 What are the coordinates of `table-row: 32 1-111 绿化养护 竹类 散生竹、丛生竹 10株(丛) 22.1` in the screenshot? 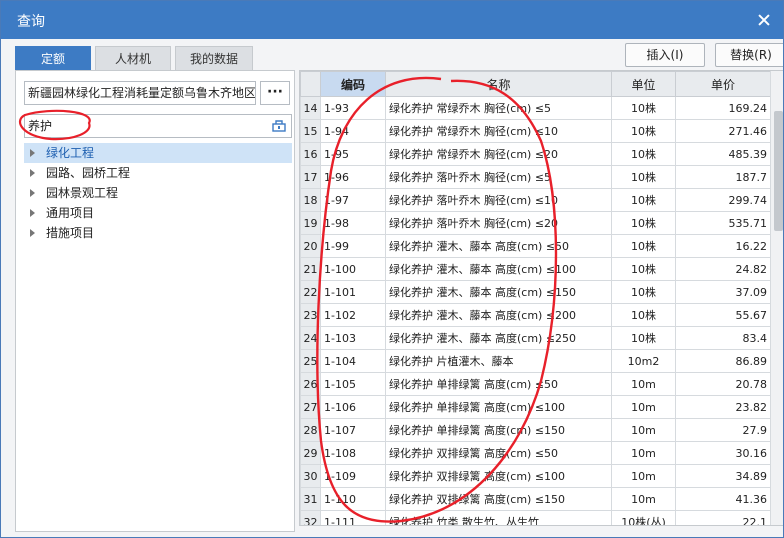 It's located at (535, 517).